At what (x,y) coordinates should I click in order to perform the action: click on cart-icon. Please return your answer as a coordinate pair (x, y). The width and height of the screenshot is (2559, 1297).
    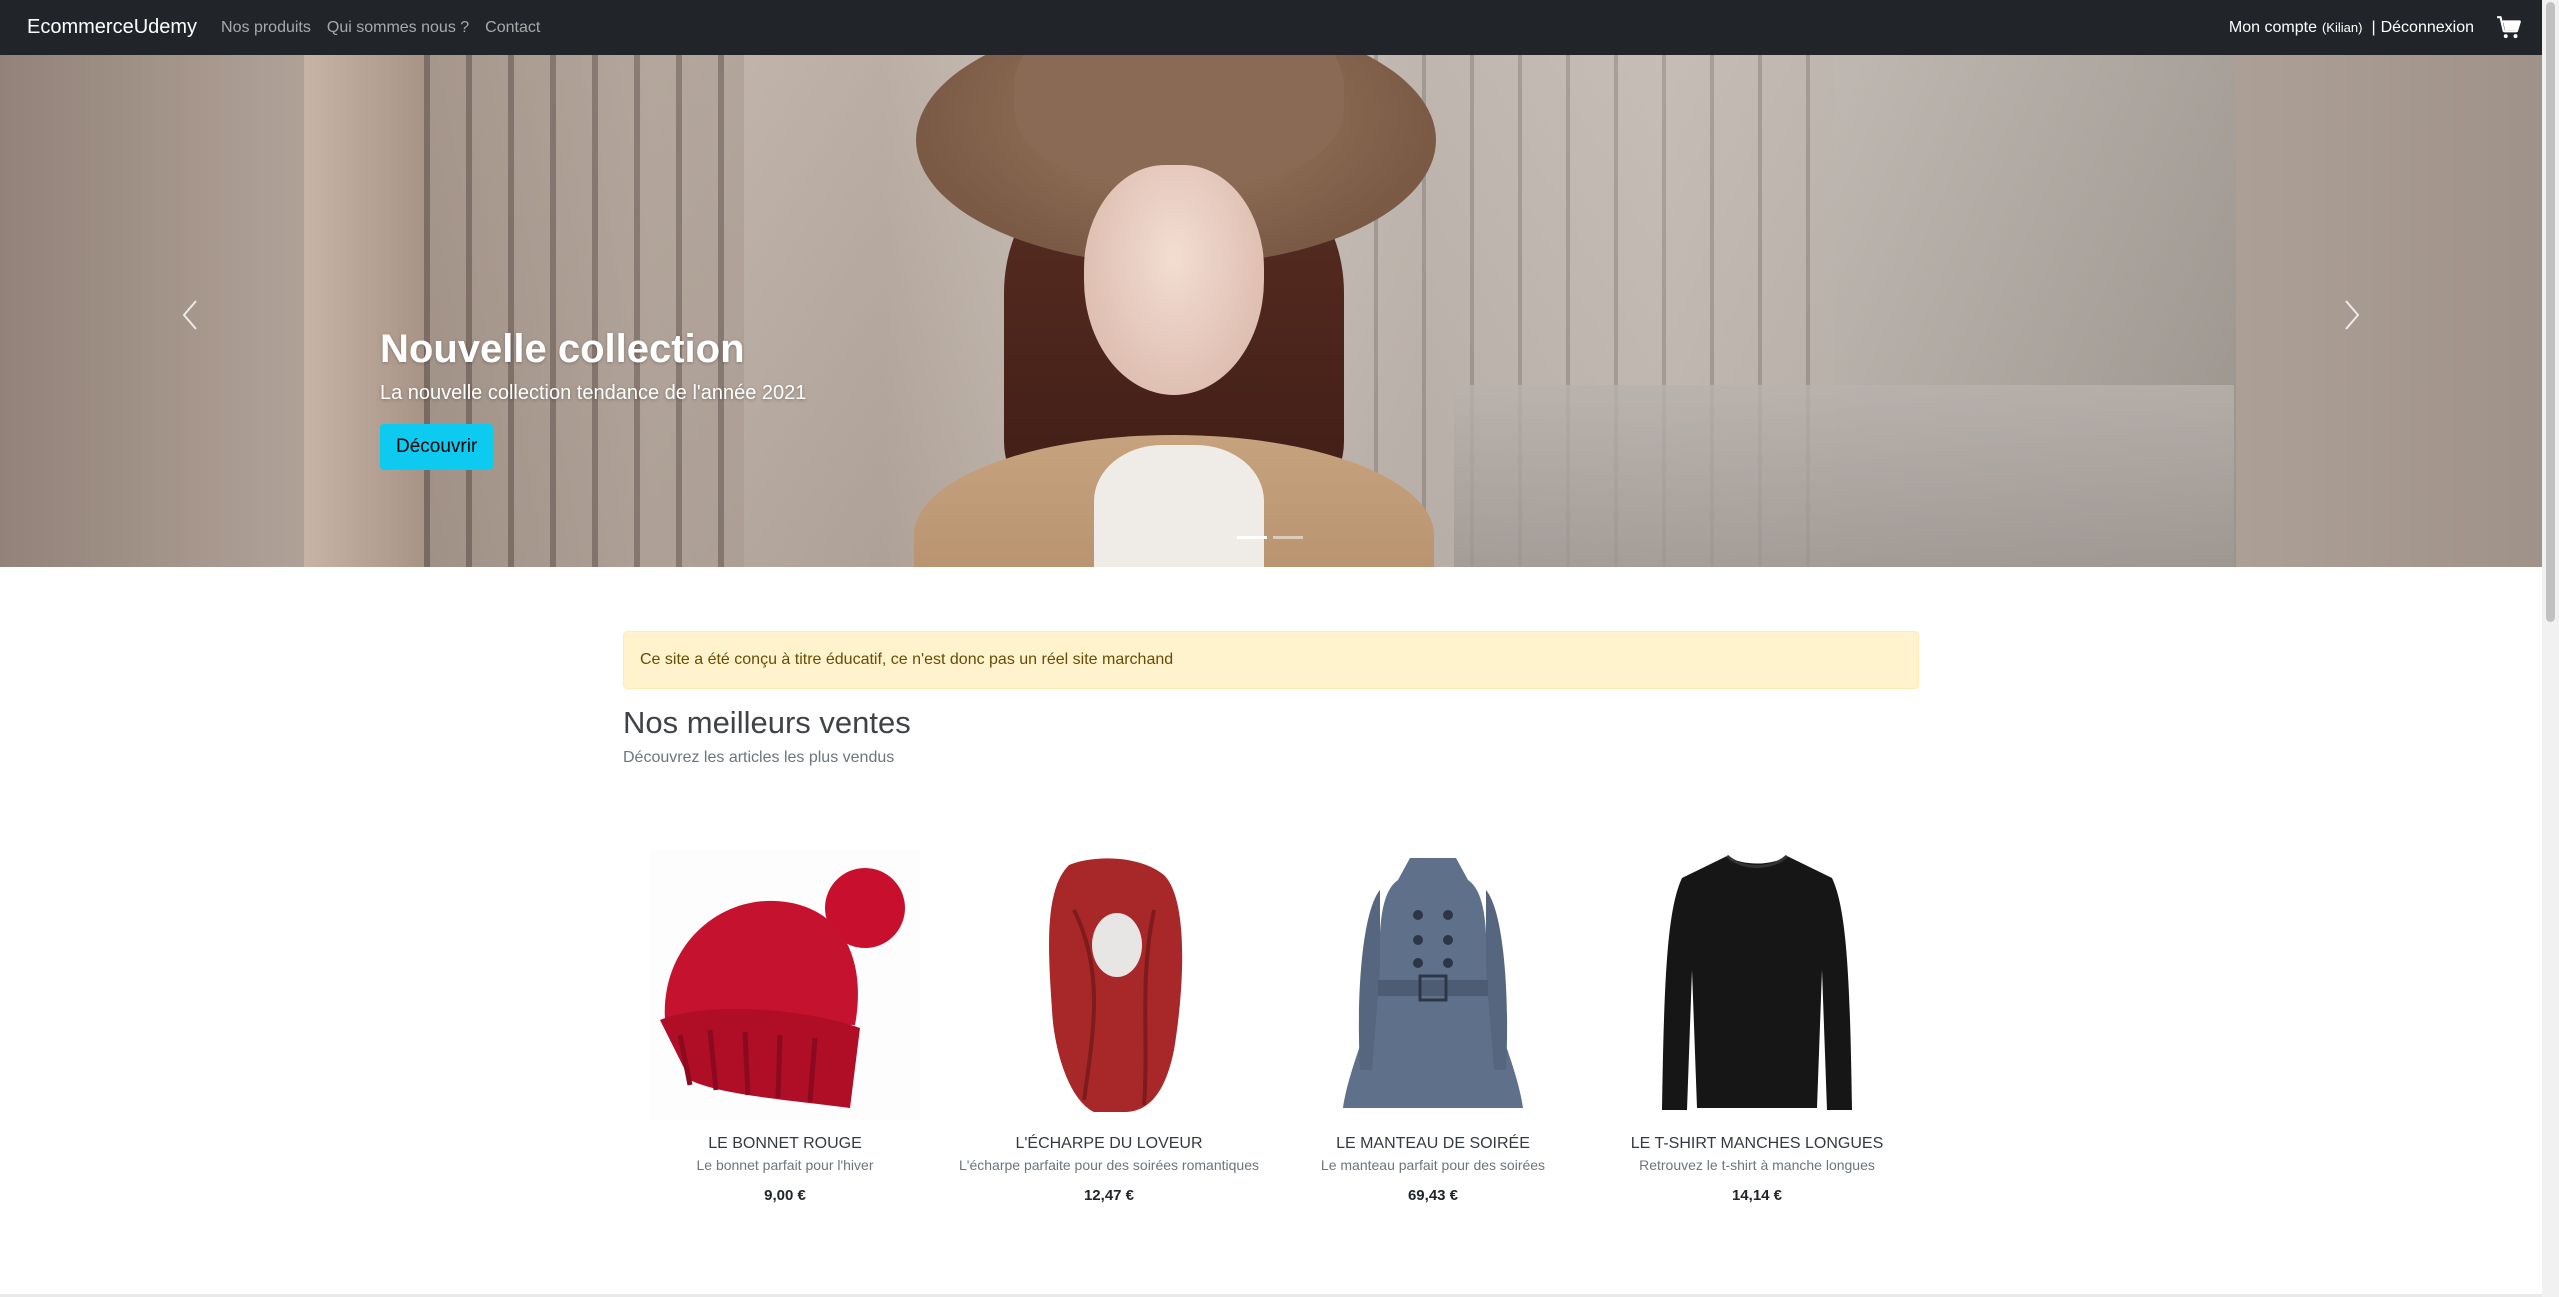
    Looking at the image, I should click on (2509, 28).